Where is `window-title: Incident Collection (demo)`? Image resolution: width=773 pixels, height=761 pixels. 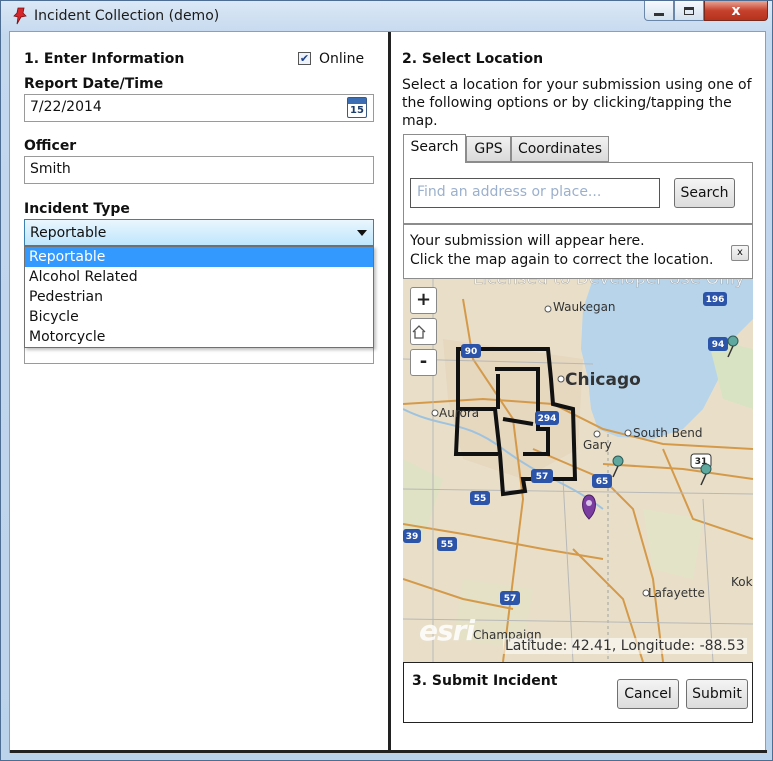 window-title: Incident Collection (demo) is located at coordinates (127, 16).